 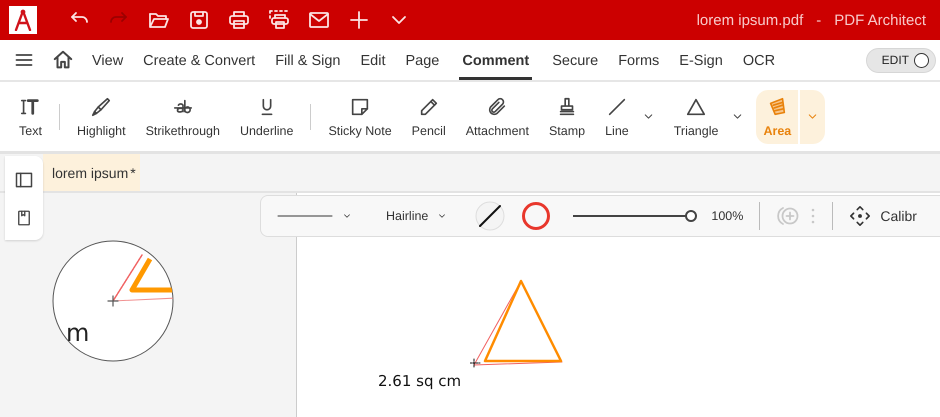 What do you see at coordinates (101, 107) in the screenshot?
I see `highlighter-icon` at bounding box center [101, 107].